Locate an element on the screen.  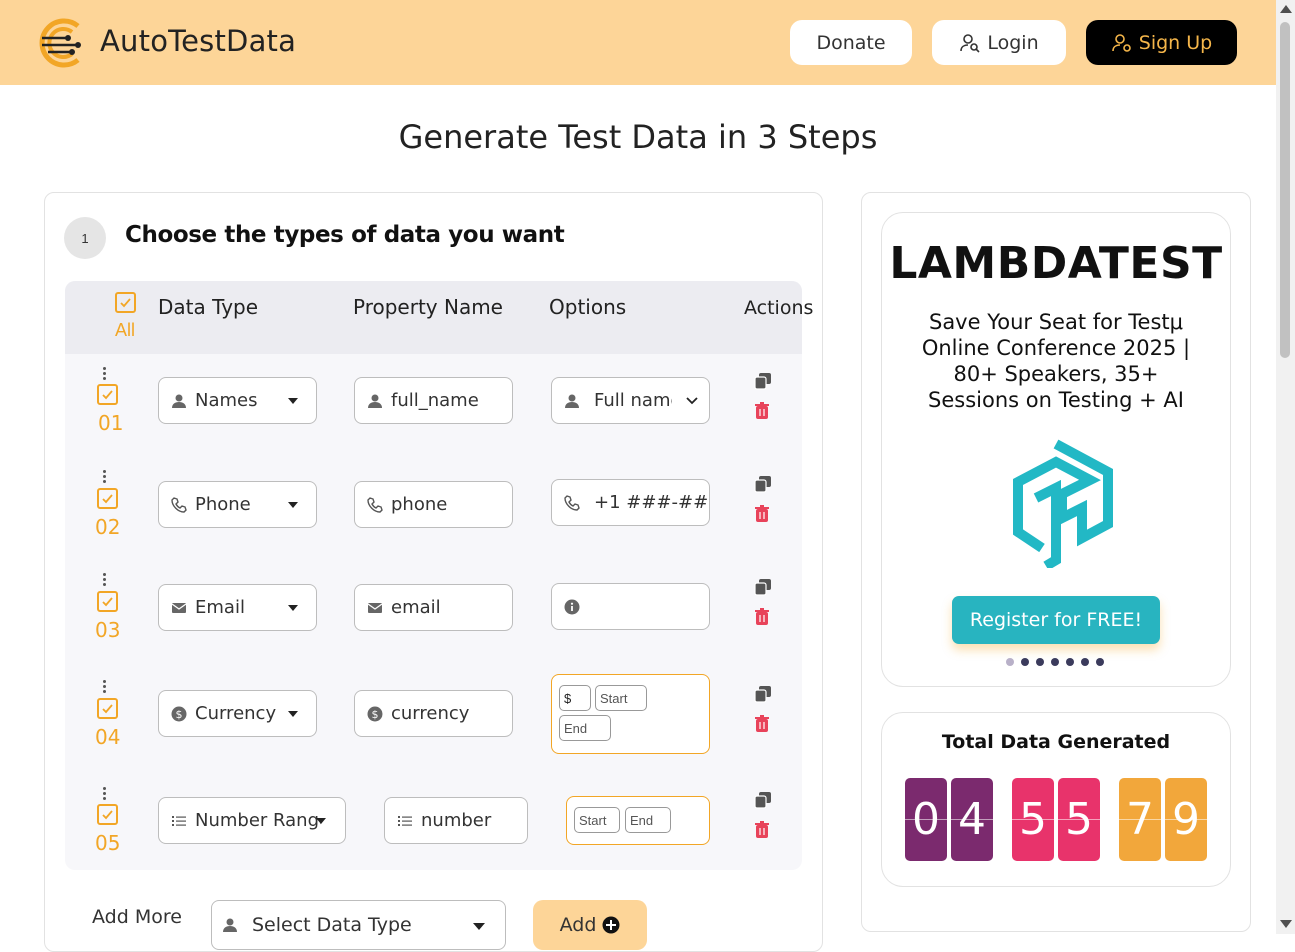
register-free-button: Register for FREE! is located at coordinates (1056, 620).